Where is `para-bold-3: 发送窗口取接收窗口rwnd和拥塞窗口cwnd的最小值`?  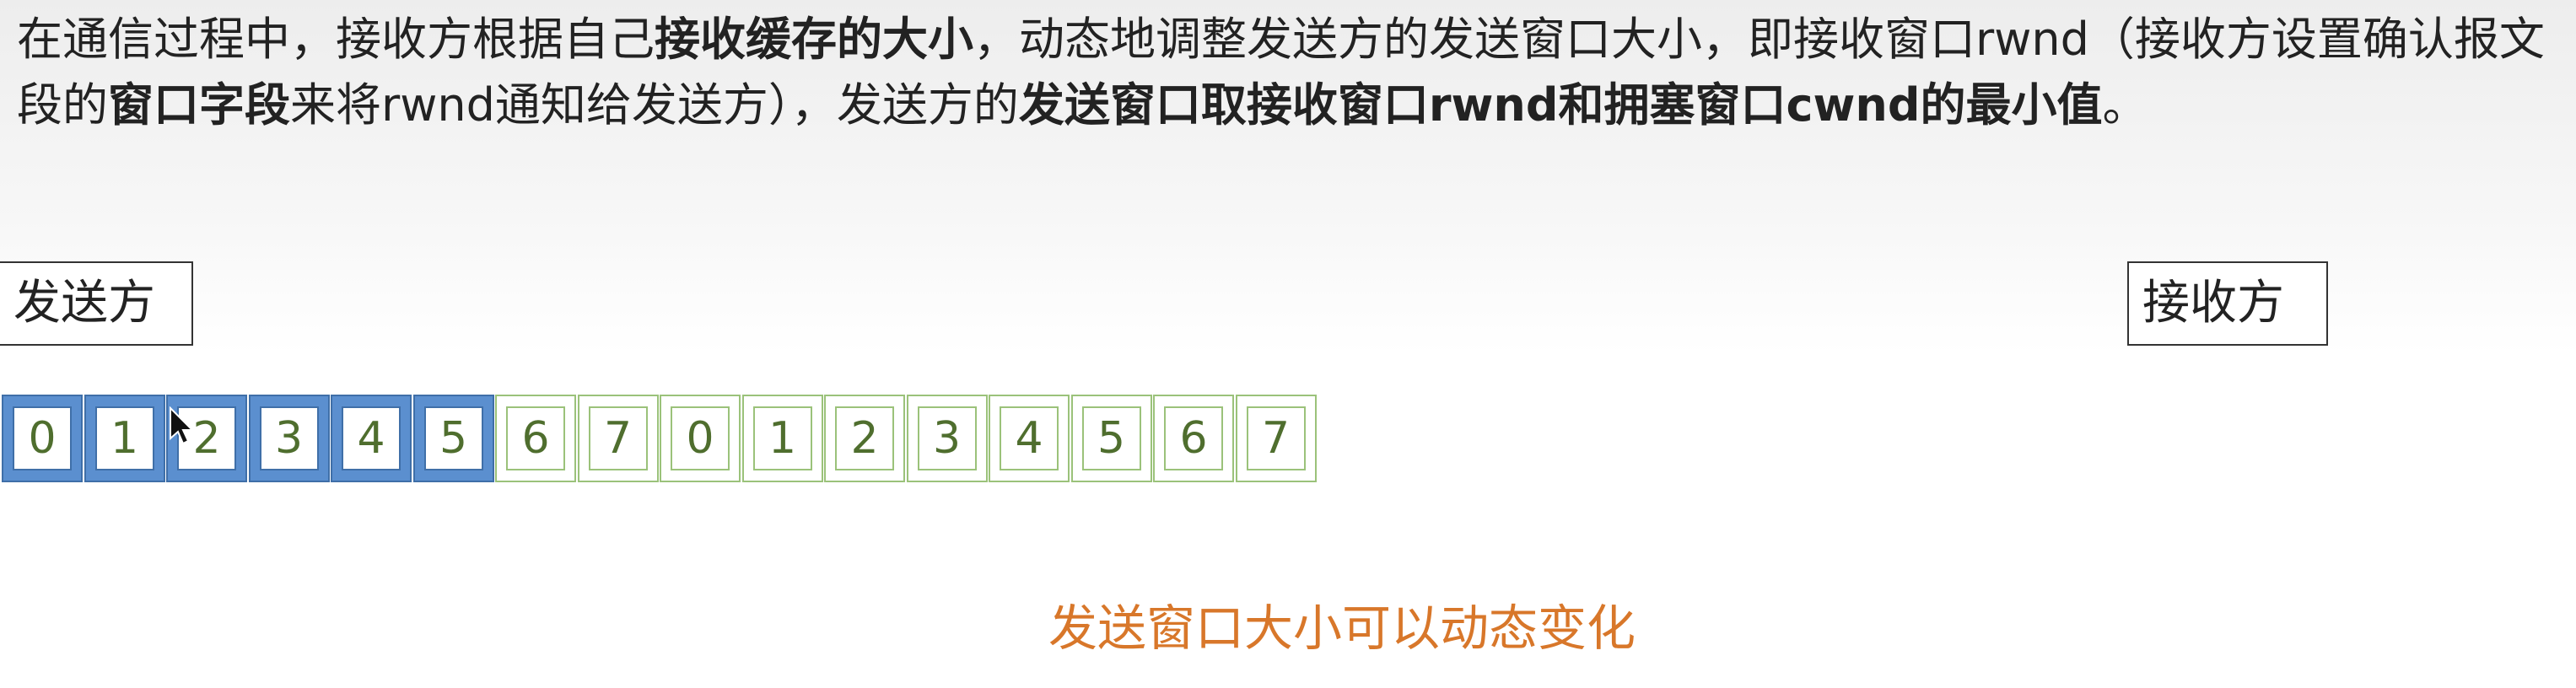 para-bold-3: 发送窗口取接收窗口rwnd和拥塞窗口cwnd的最小值 is located at coordinates (1560, 105).